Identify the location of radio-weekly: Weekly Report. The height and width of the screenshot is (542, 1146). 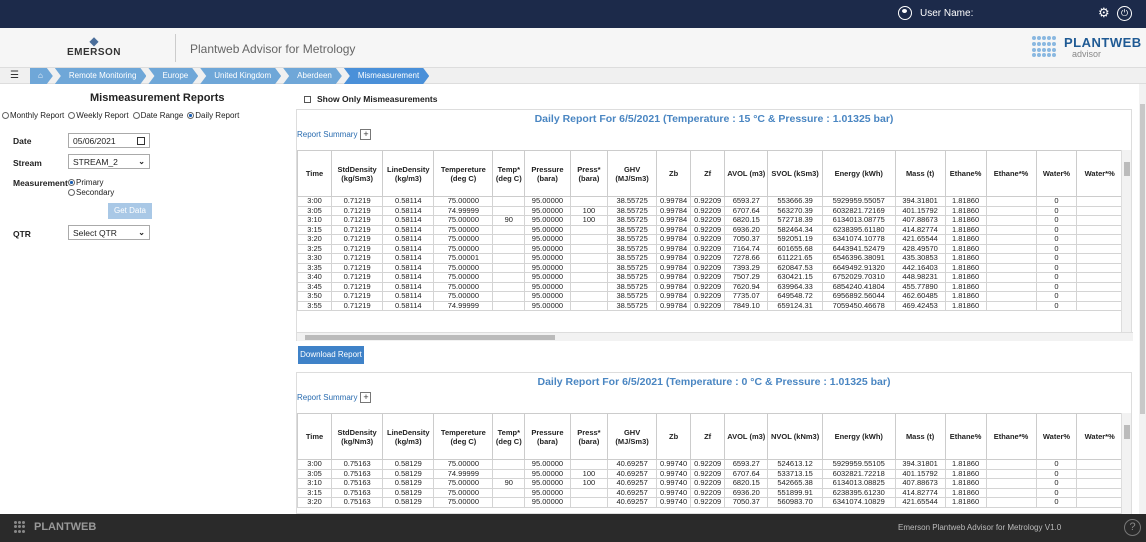
(98, 115).